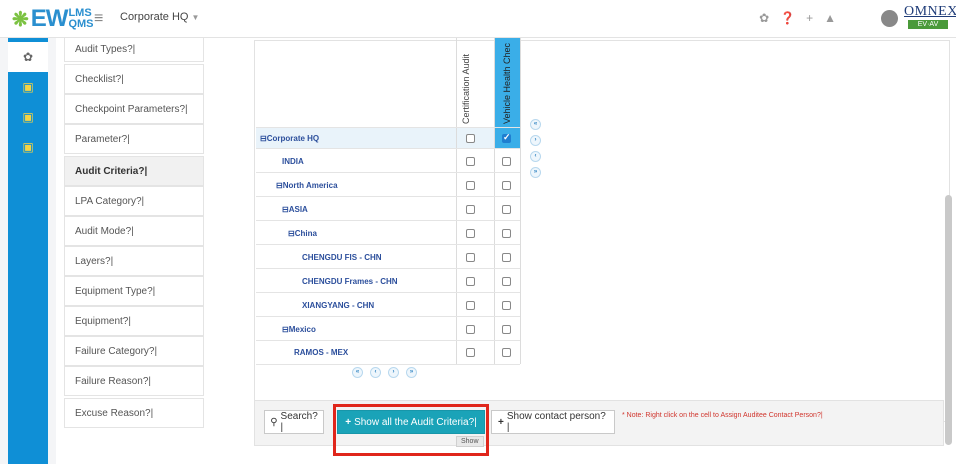  I want to click on tree-node-china: ⊟China, so click(302, 233).